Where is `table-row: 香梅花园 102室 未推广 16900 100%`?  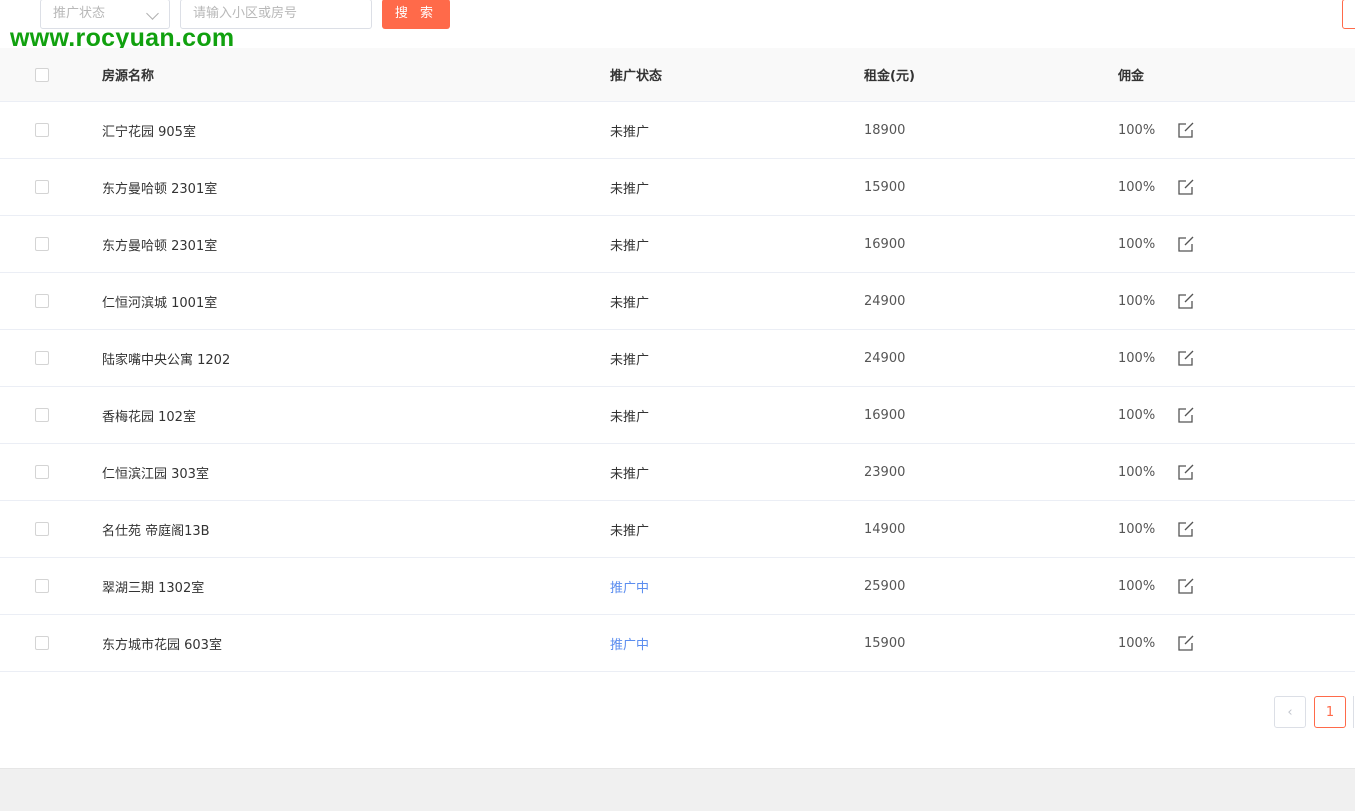
table-row: 香梅花园 102室 未推广 16900 100% is located at coordinates (677, 415).